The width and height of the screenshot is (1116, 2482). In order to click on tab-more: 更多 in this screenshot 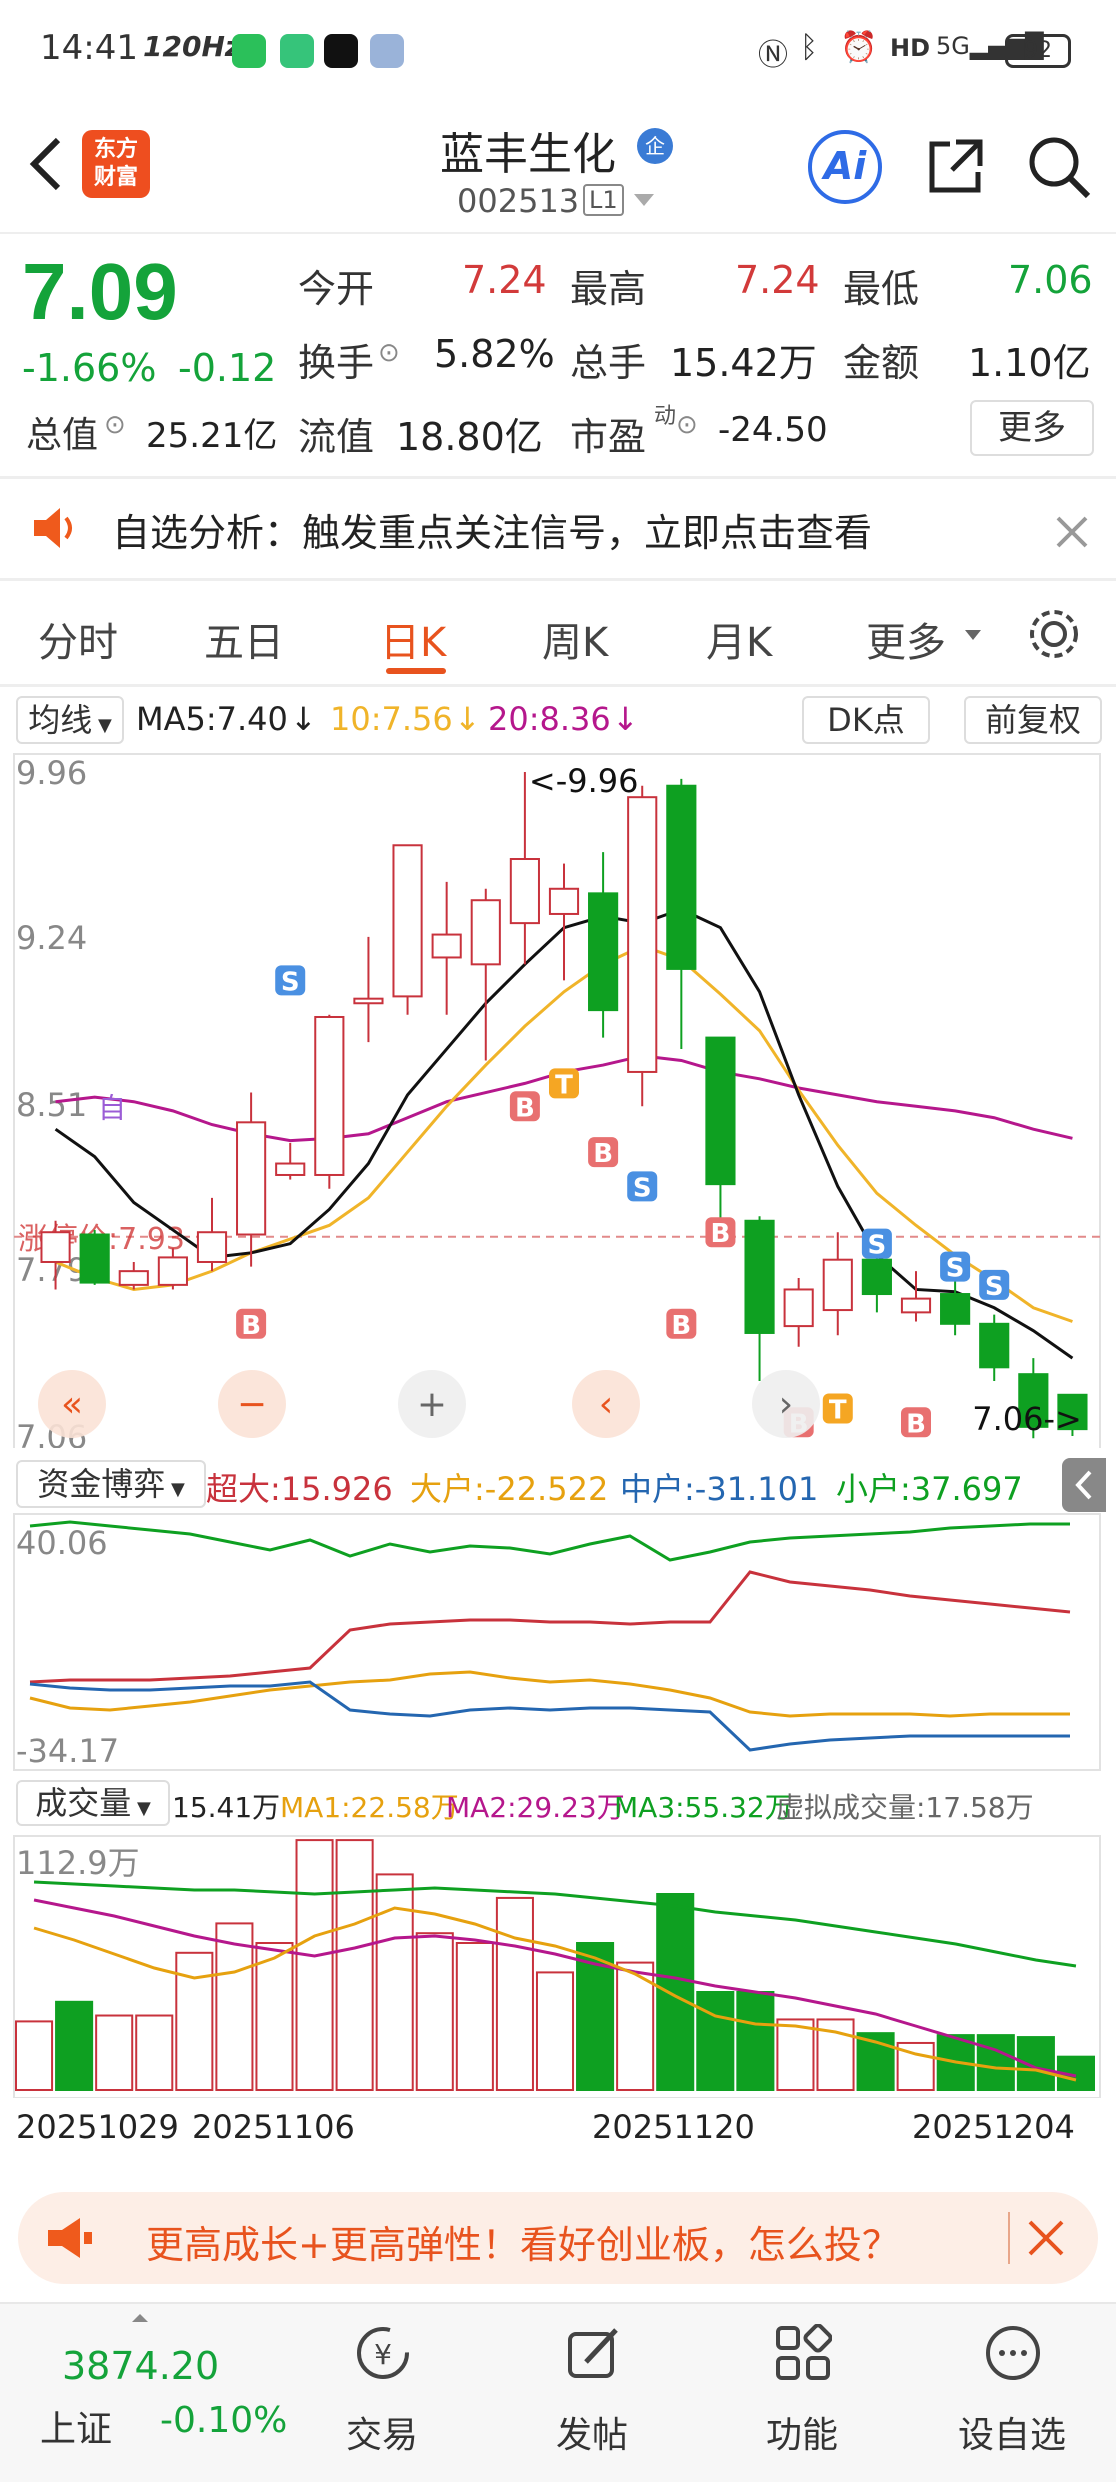, I will do `click(906, 639)`.